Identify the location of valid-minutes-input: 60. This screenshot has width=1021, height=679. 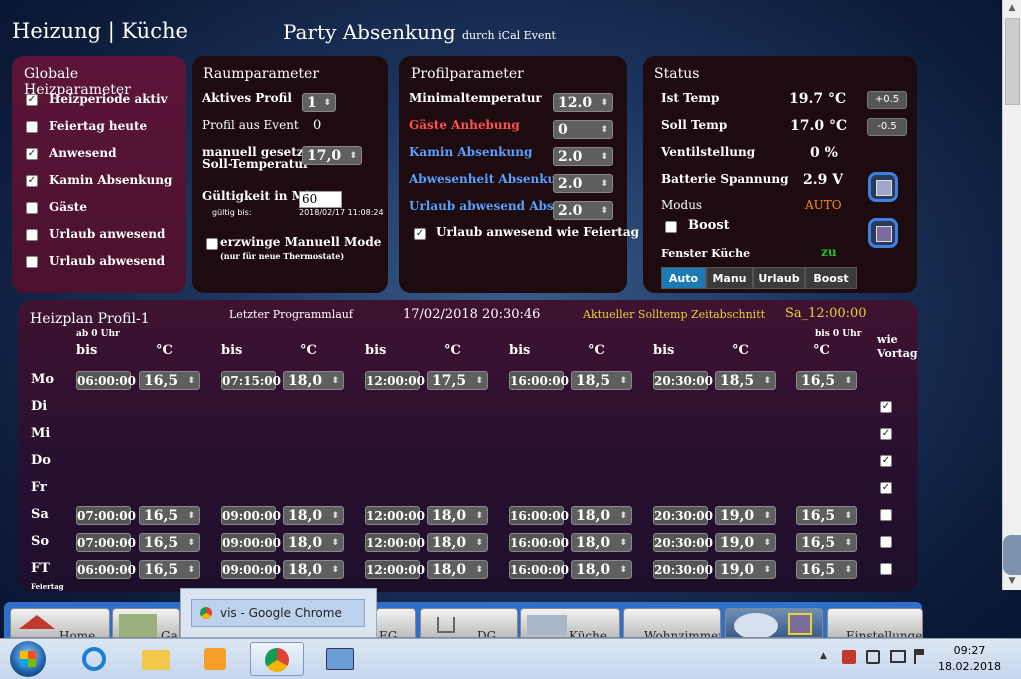
(320, 199).